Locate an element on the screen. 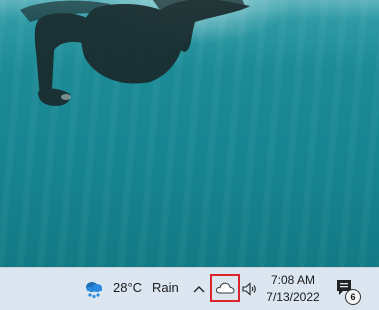  notification-count-badge: 6 is located at coordinates (353, 297).